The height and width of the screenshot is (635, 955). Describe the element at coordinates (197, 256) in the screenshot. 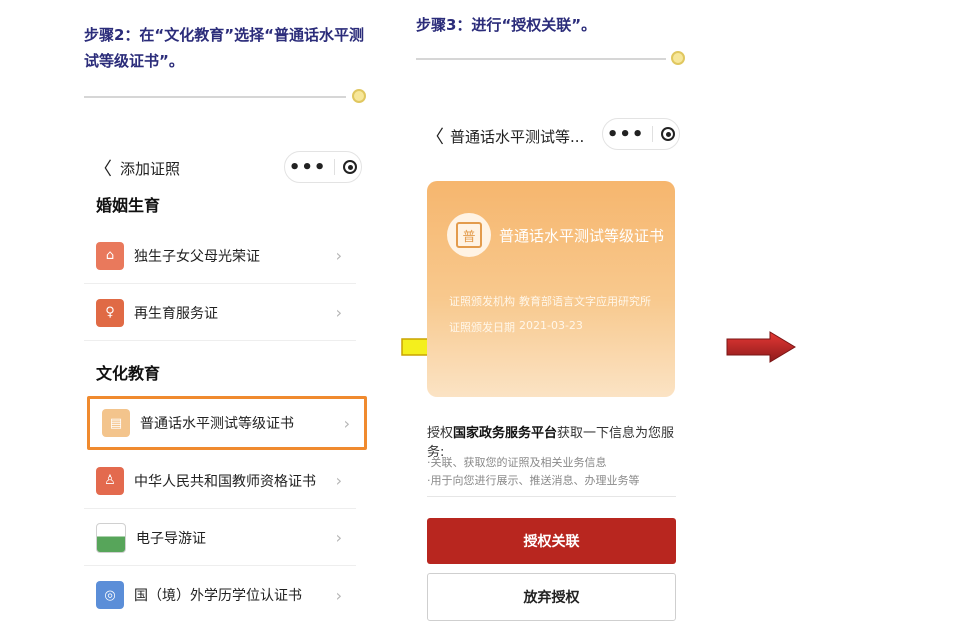

I see `list-item-label: 独生子女父母光荣证` at that location.